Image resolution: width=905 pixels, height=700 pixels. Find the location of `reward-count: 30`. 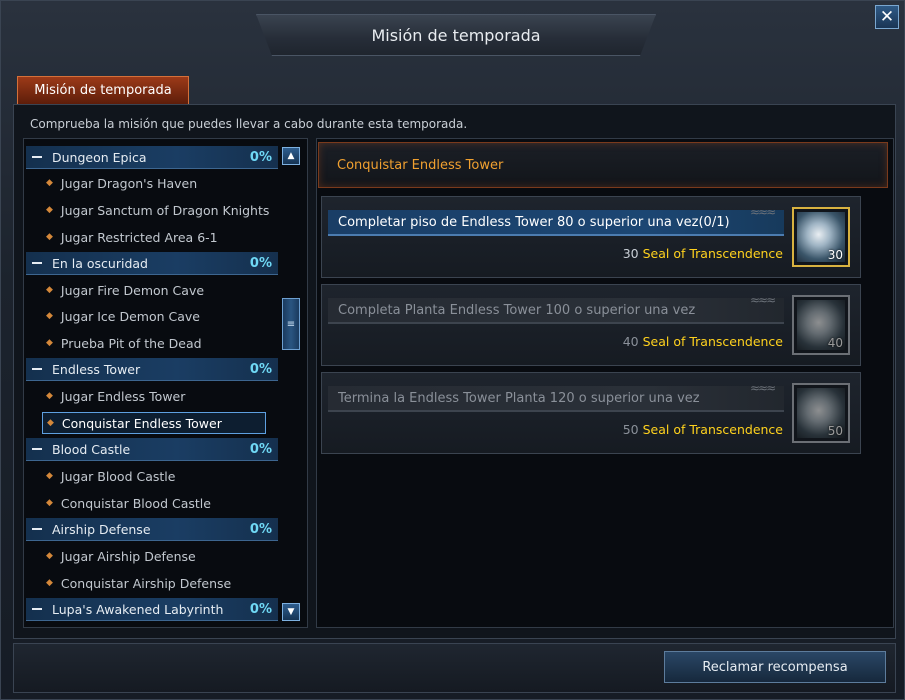

reward-count: 30 is located at coordinates (835, 255).